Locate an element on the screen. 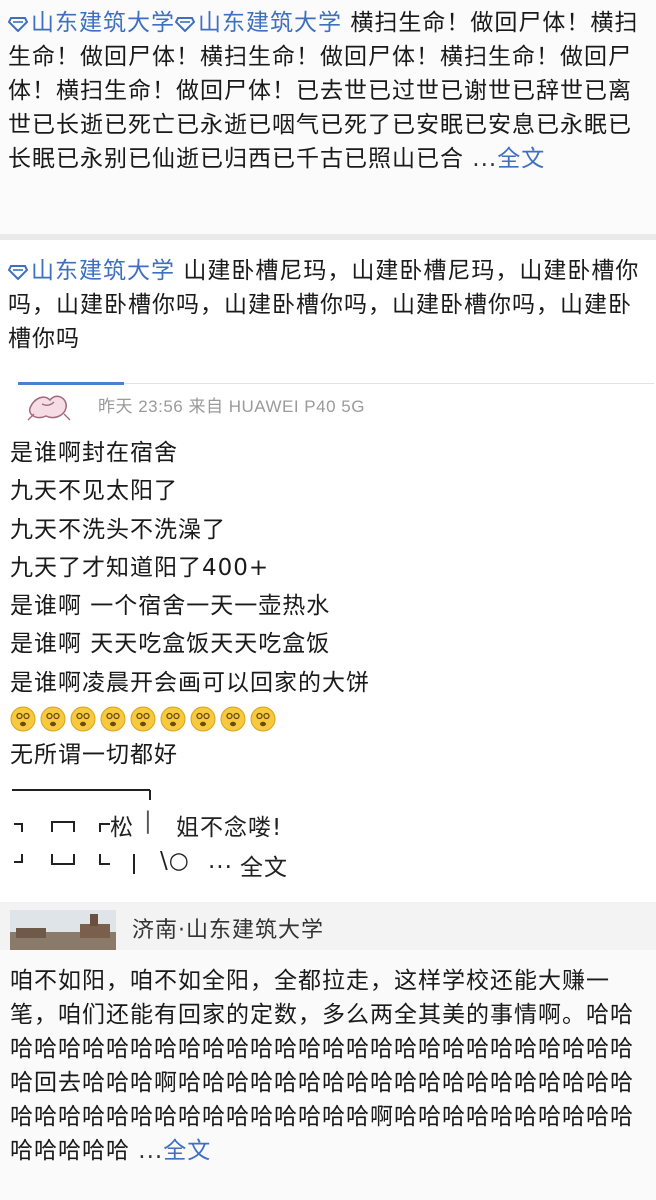 The height and width of the screenshot is (1200, 656). text-line: 无所谓一切都好 is located at coordinates (94, 755).